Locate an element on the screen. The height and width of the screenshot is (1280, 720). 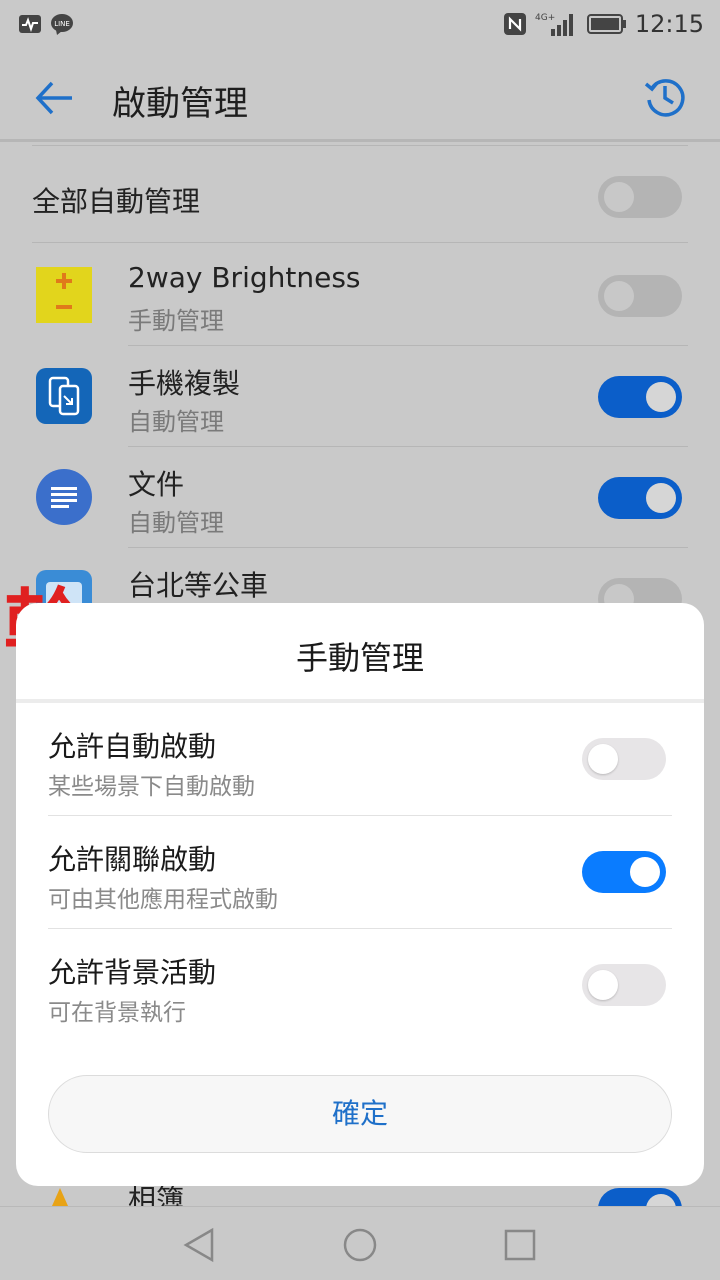
option-subtitle: 可由其他應用程式啟動 is located at coordinates (163, 900).